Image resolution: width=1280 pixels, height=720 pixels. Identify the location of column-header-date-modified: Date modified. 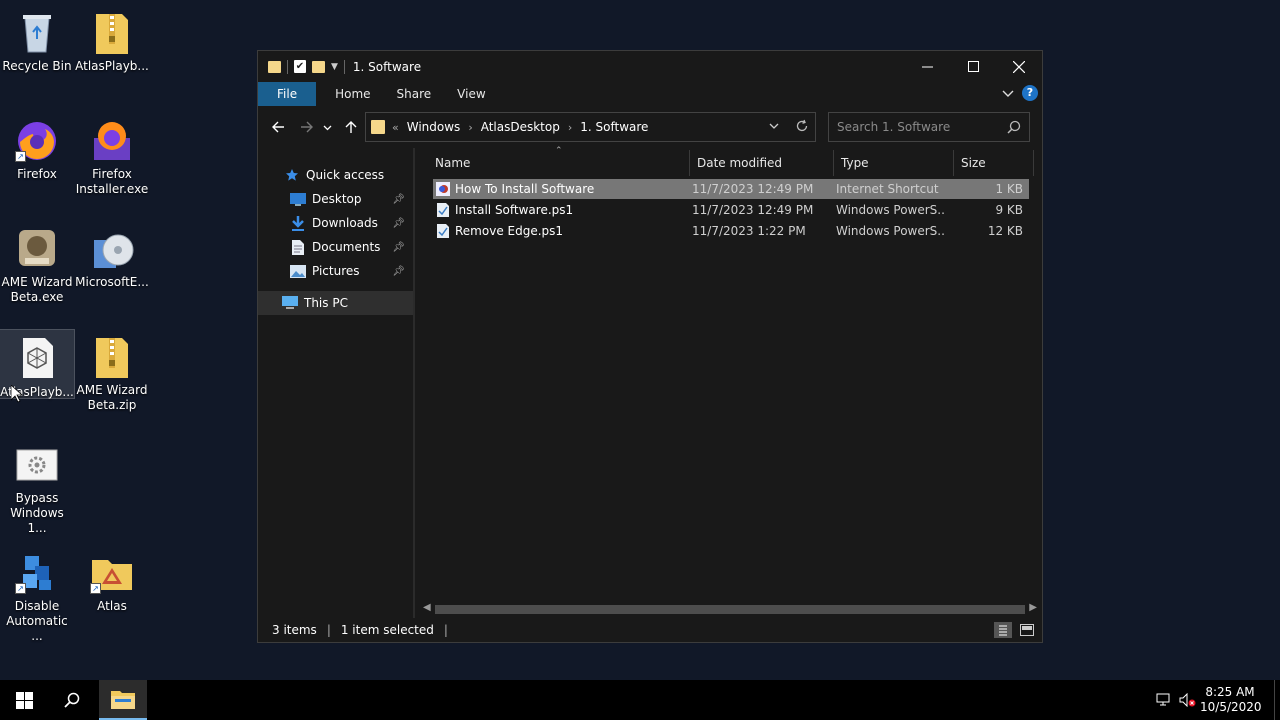
(762, 163).